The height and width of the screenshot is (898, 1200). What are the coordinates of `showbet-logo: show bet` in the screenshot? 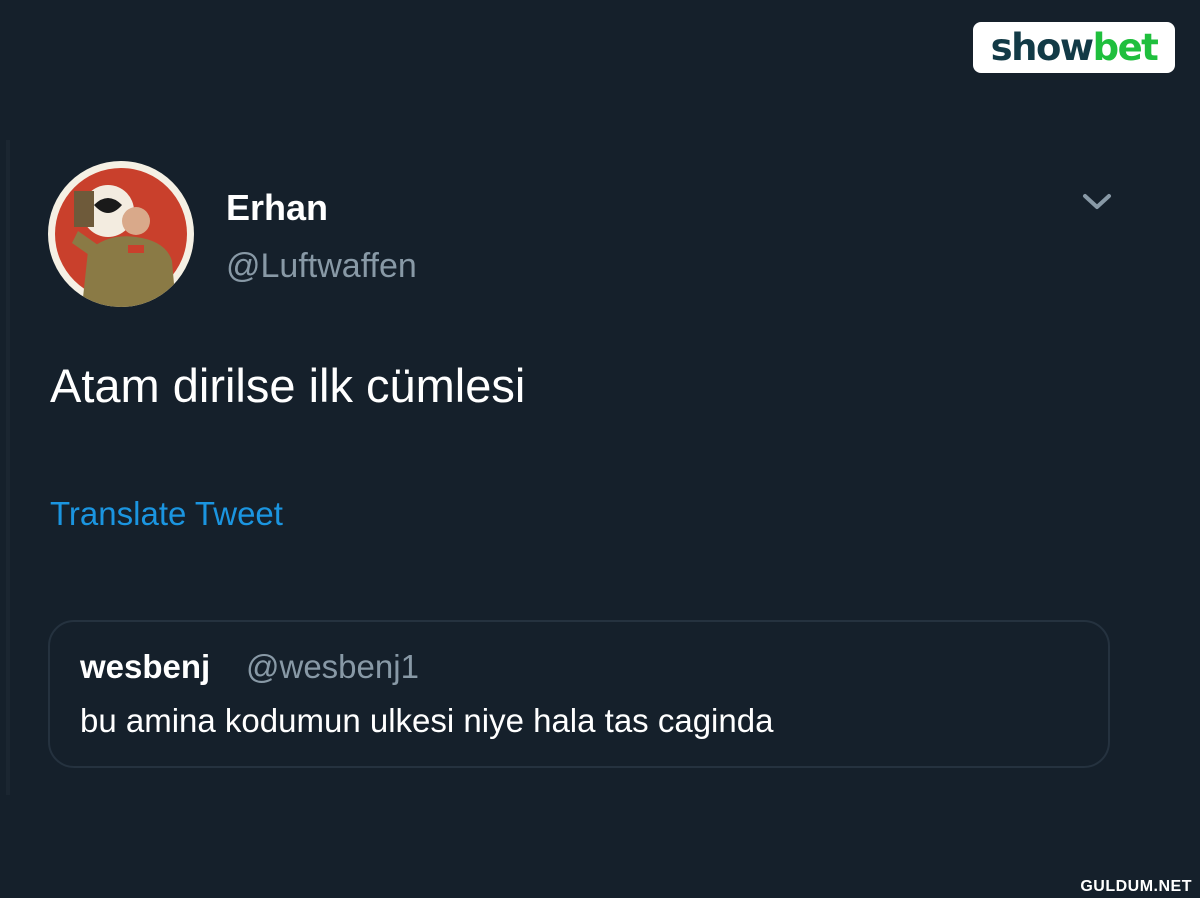 It's located at (1074, 47).